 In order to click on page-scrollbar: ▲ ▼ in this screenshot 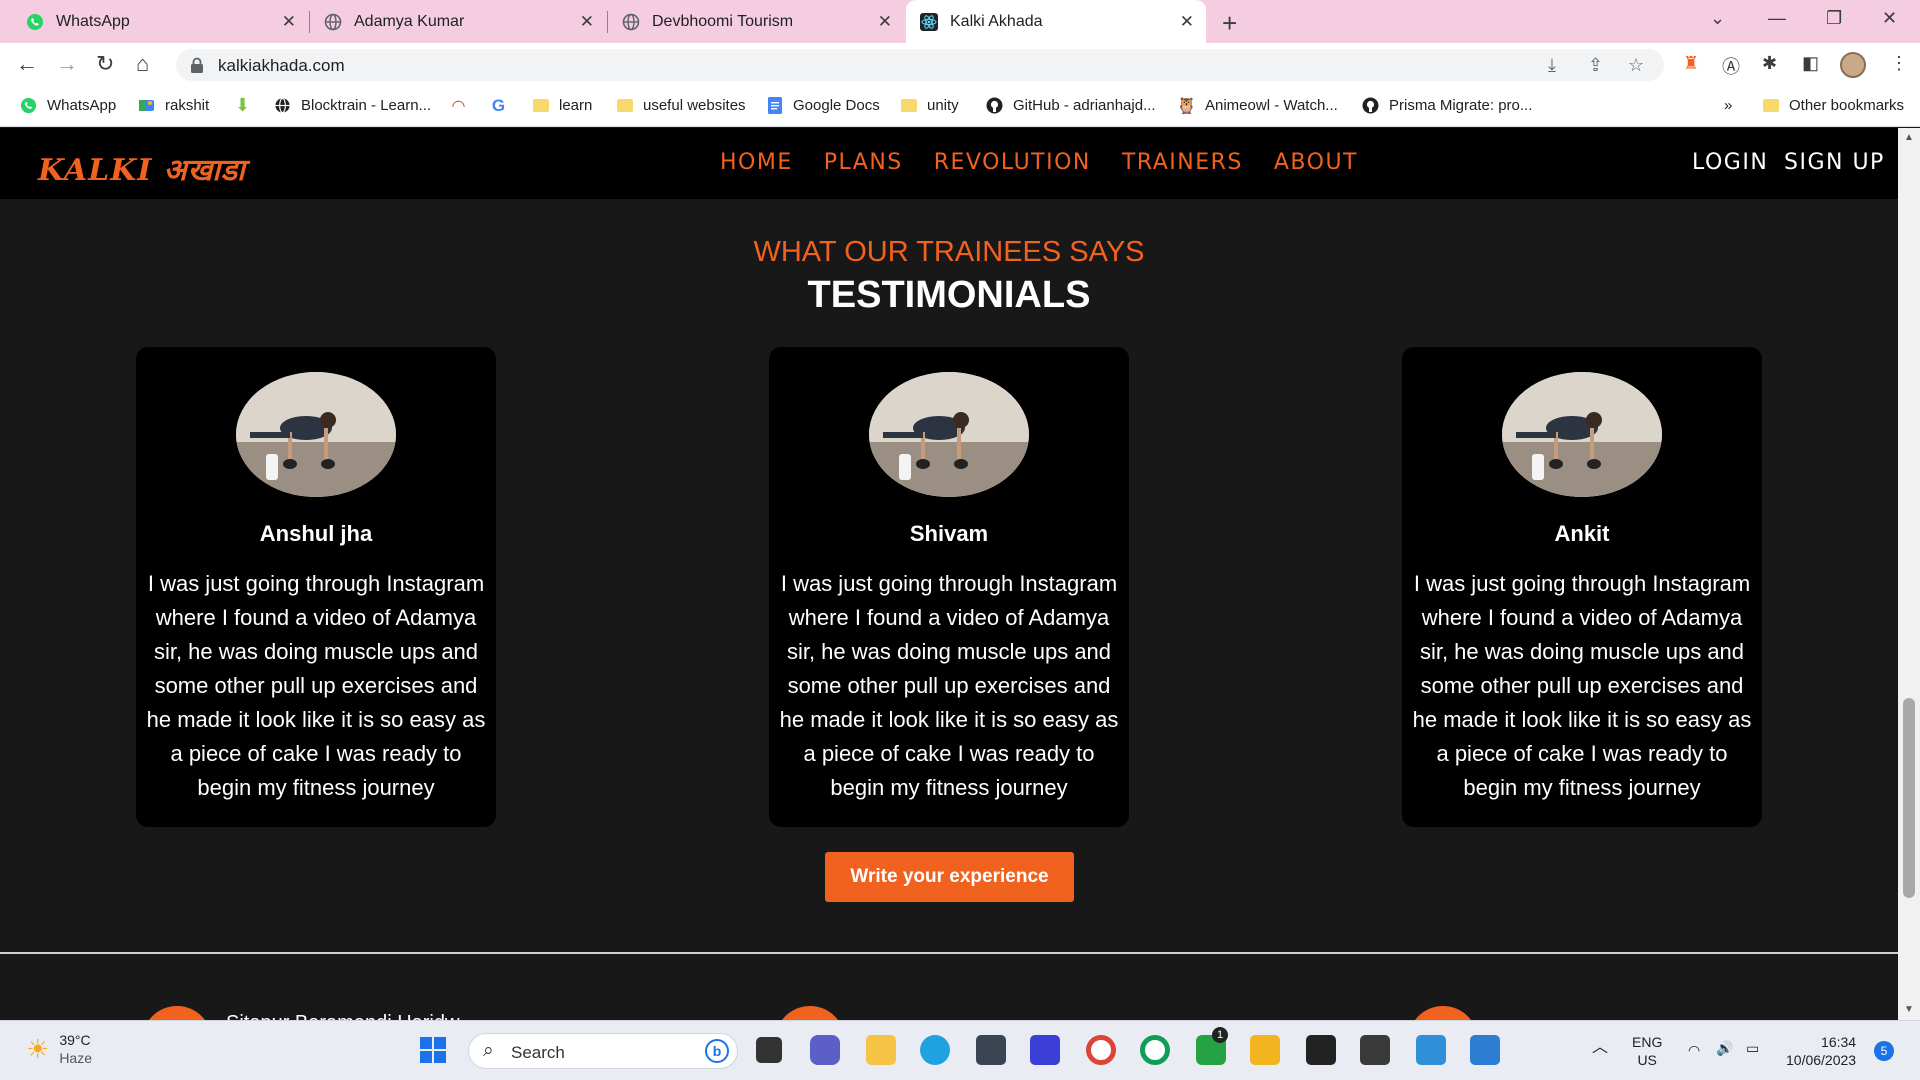, I will do `click(1909, 574)`.